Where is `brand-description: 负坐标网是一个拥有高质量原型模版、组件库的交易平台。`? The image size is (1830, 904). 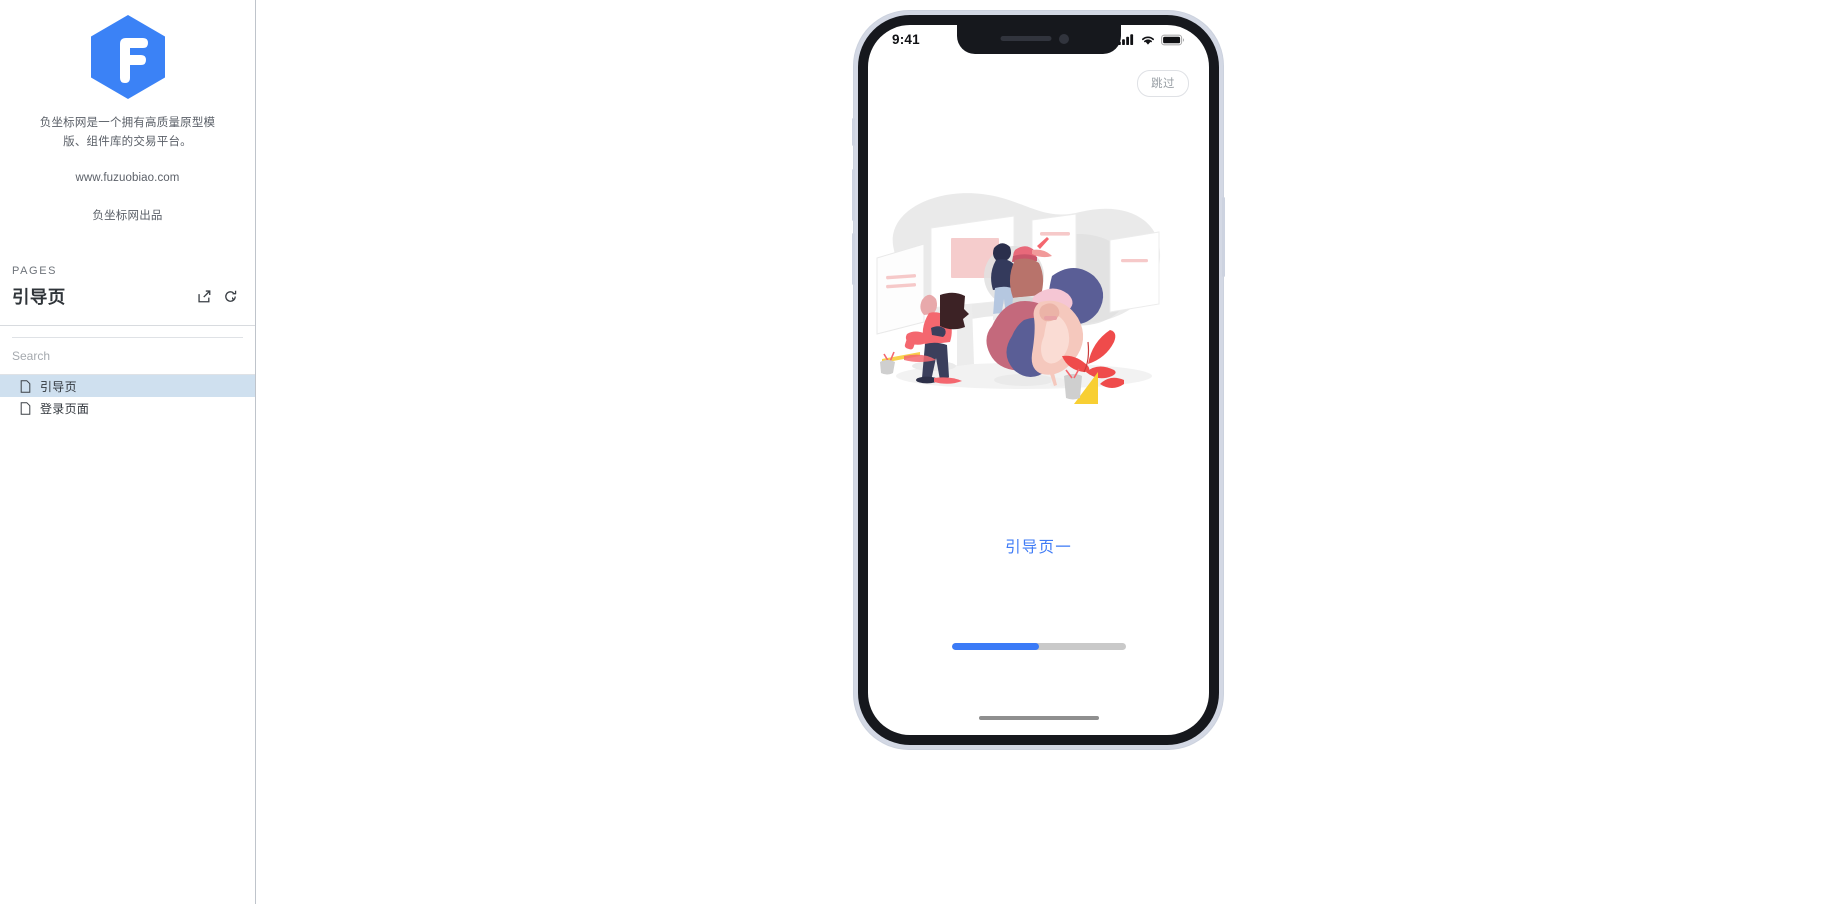 brand-description: 负坐标网是一个拥有高质量原型模版、组件库的交易平台。 is located at coordinates (127, 132).